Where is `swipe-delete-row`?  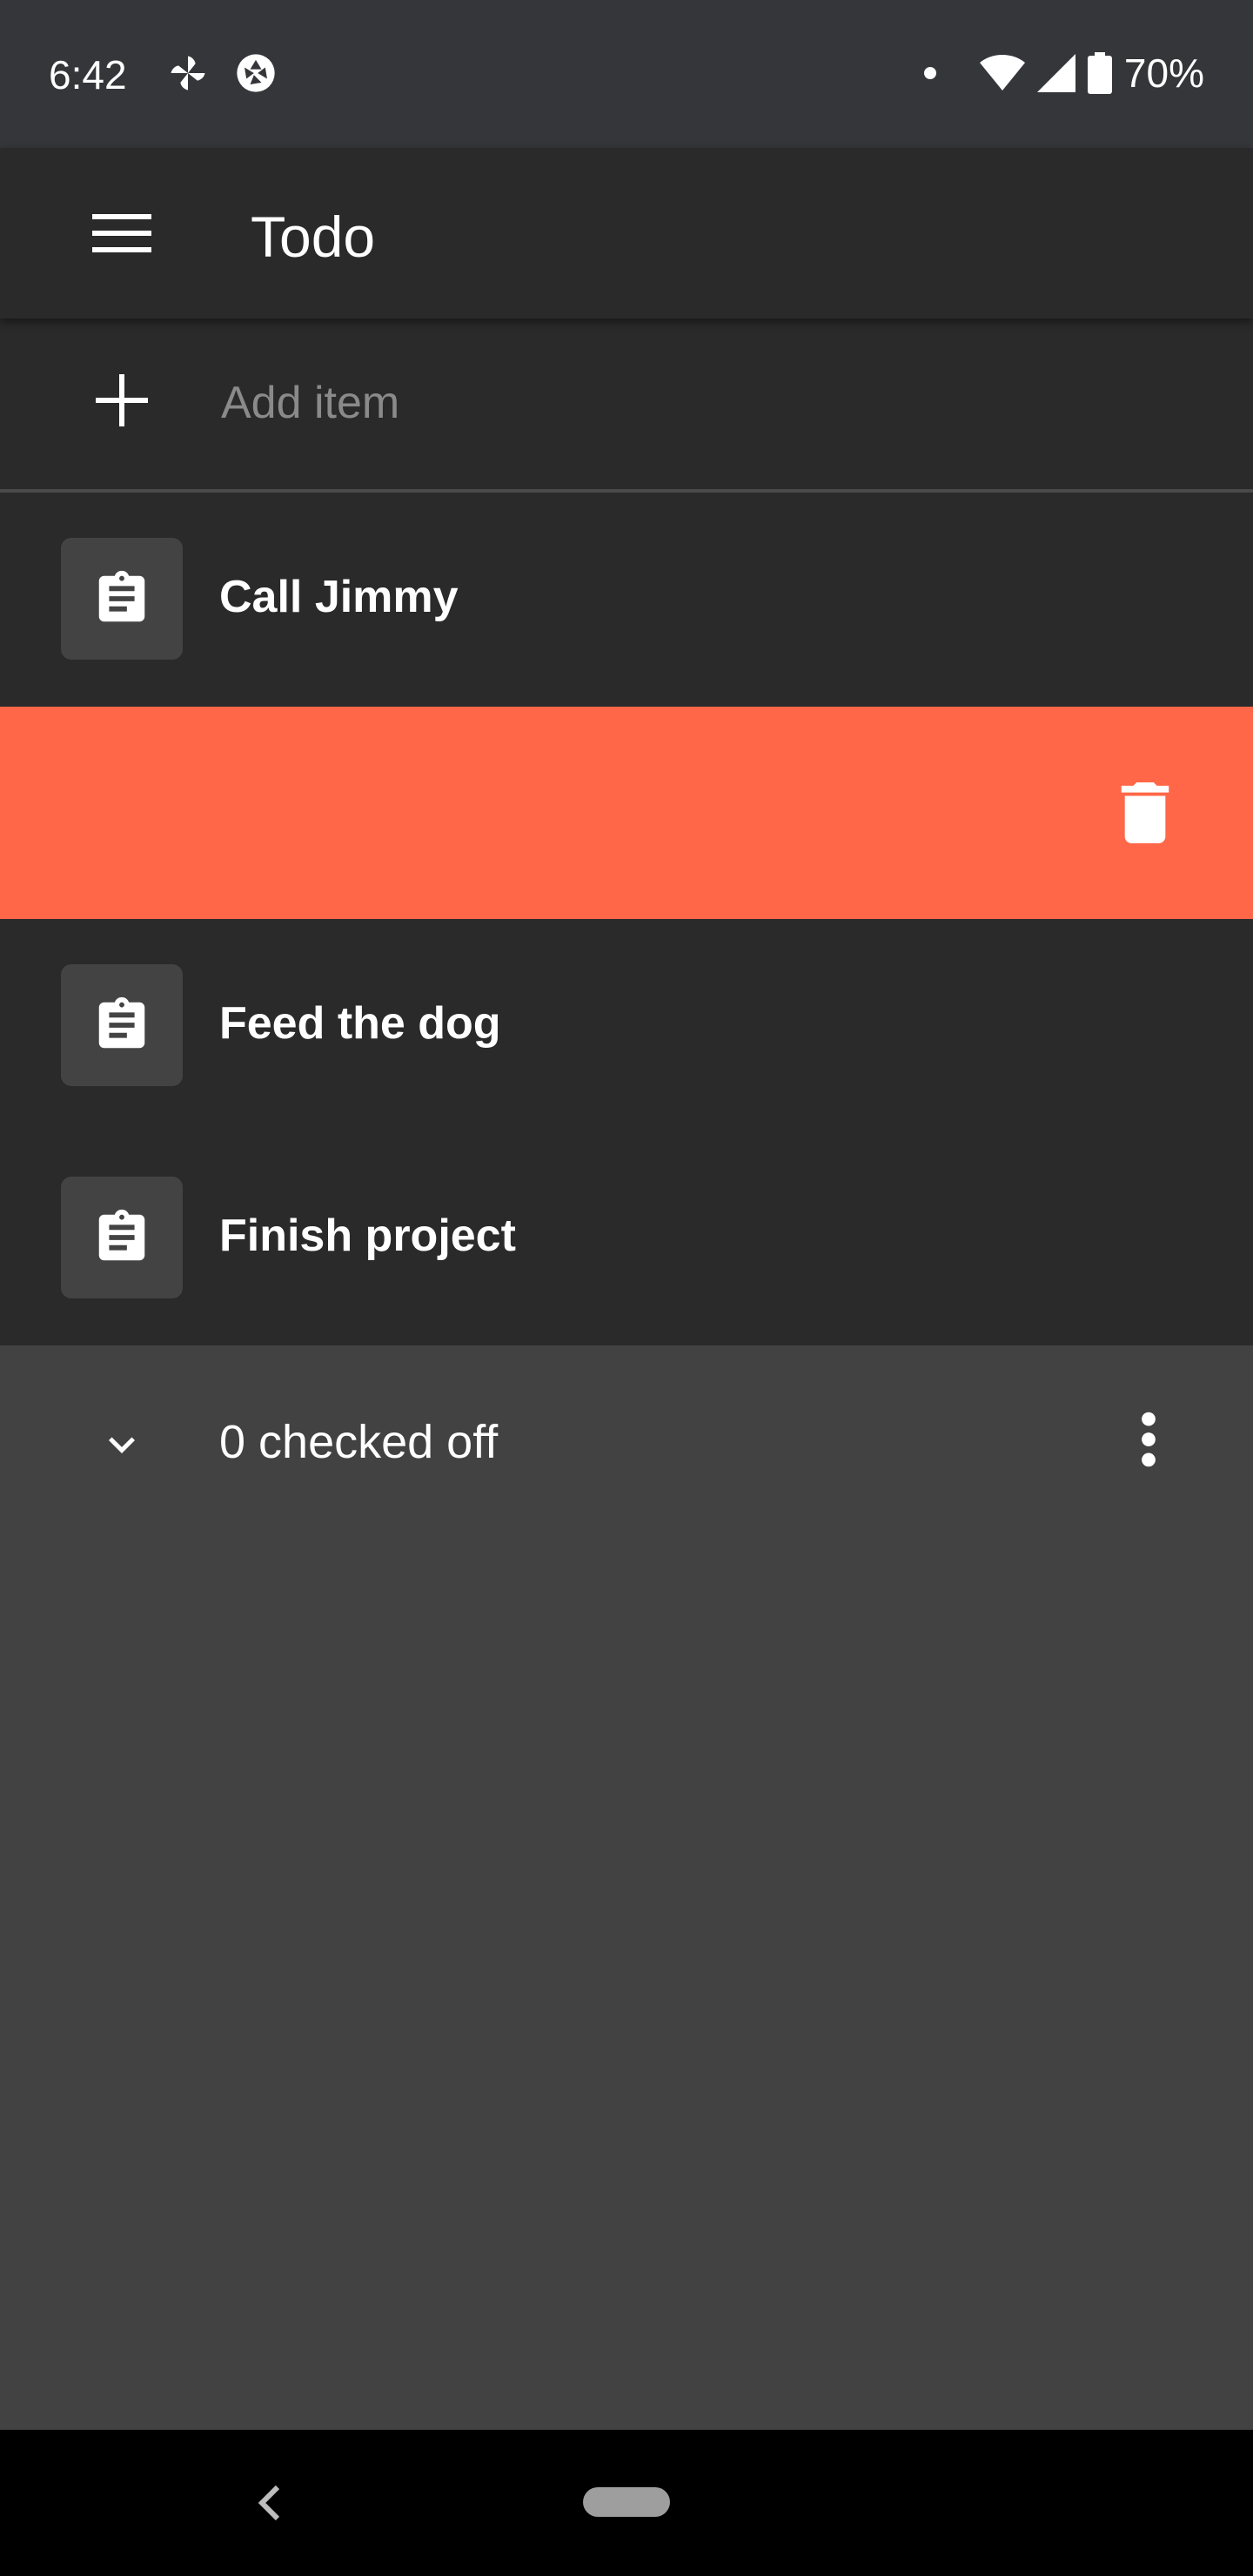 swipe-delete-row is located at coordinates (626, 813).